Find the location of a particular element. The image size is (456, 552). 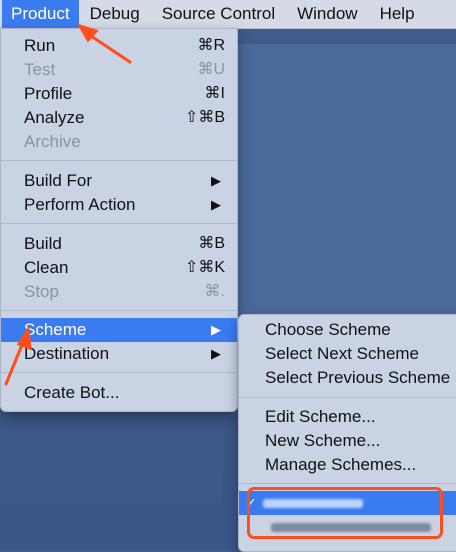

shortcut-label: ⇧⌘K is located at coordinates (204, 267).